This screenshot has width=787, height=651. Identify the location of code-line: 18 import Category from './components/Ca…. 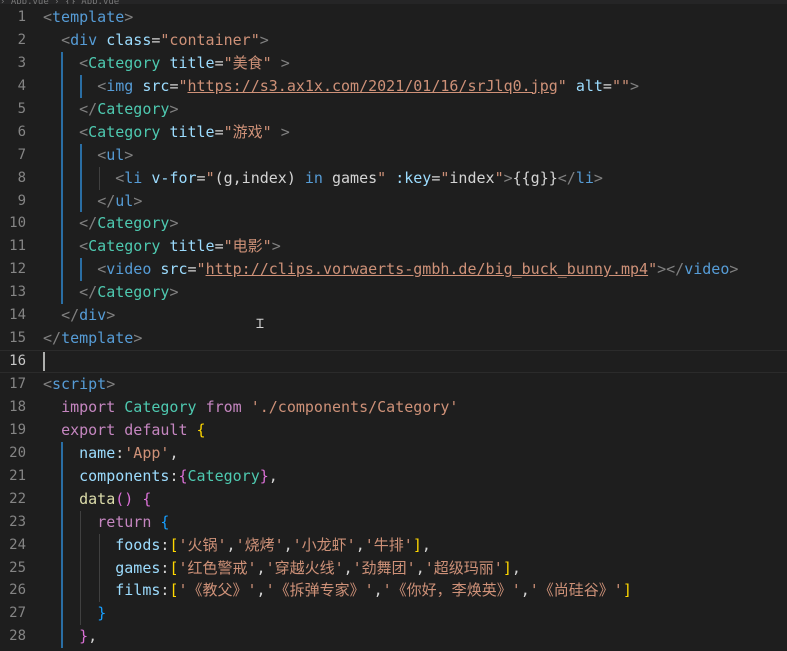
(393, 407).